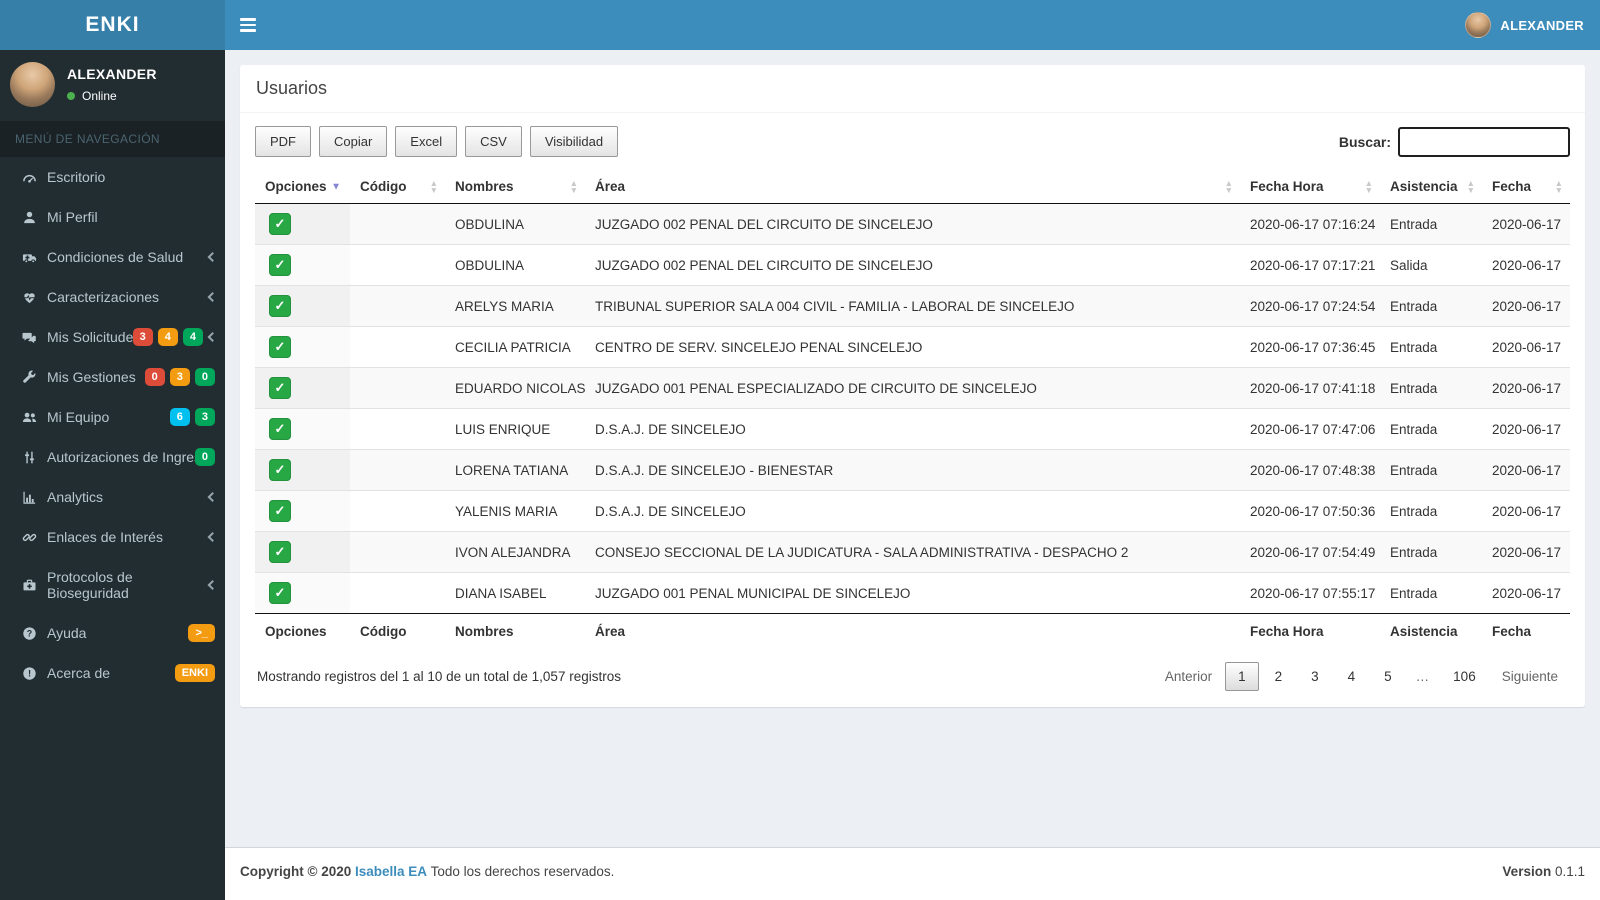  What do you see at coordinates (112, 139) in the screenshot?
I see `sidebar-menu-header: MENÚ DE NAVEGACIÓN` at bounding box center [112, 139].